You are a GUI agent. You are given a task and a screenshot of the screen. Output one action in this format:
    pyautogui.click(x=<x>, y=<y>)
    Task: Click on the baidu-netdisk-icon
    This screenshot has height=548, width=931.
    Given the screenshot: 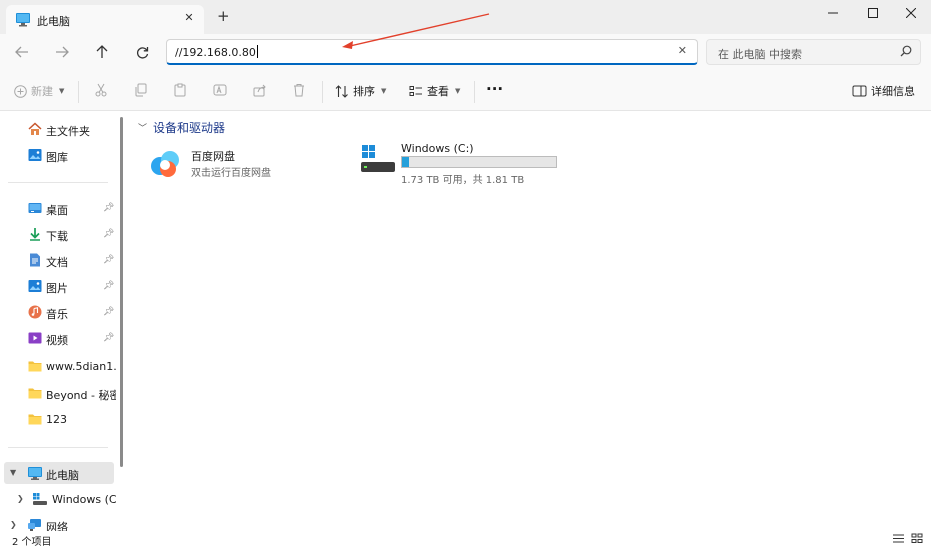 What is the action you would take?
    pyautogui.click(x=165, y=164)
    